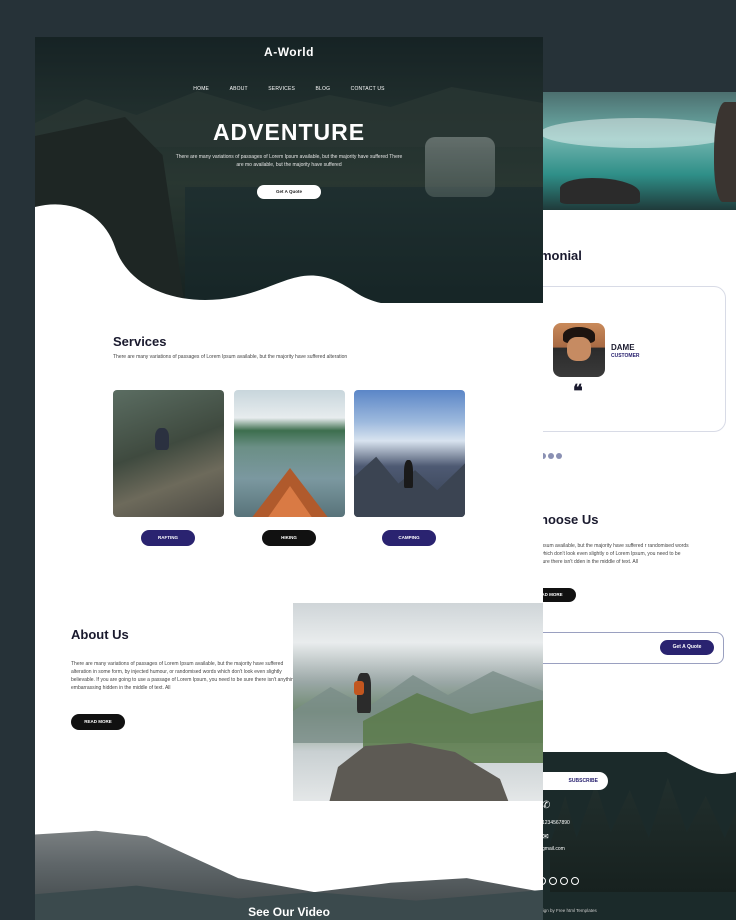  Describe the element at coordinates (323, 89) in the screenshot. I see `nav-blog: BLOG` at that location.